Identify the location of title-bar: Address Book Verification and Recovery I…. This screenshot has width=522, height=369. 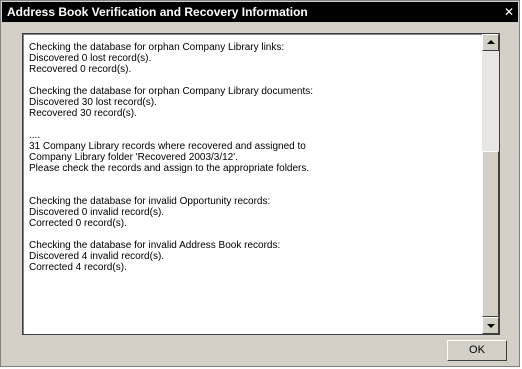
(260, 12).